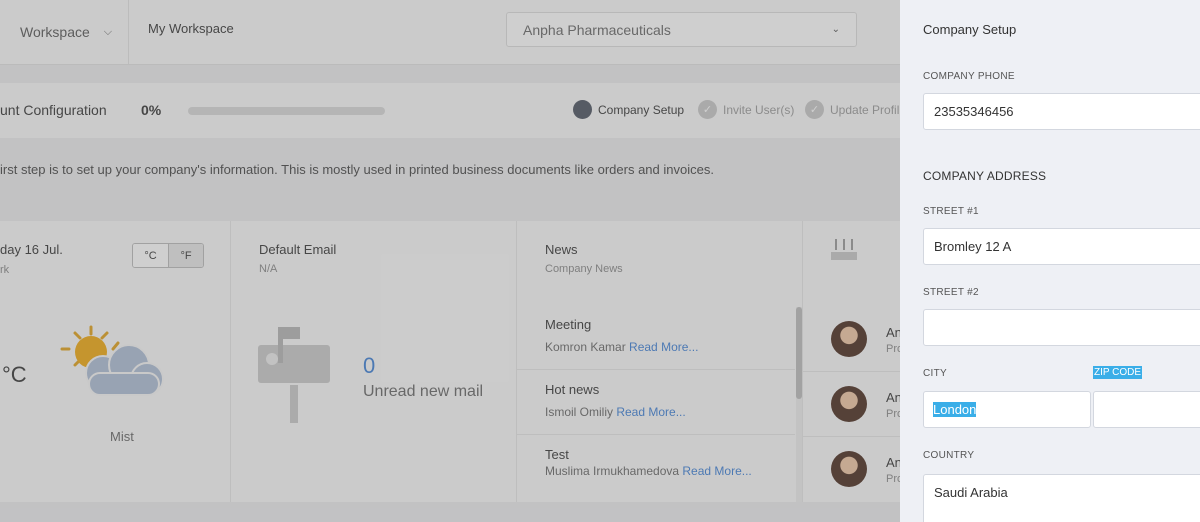 The height and width of the screenshot is (522, 1200). What do you see at coordinates (955, 409) in the screenshot?
I see `city-input-value: London` at bounding box center [955, 409].